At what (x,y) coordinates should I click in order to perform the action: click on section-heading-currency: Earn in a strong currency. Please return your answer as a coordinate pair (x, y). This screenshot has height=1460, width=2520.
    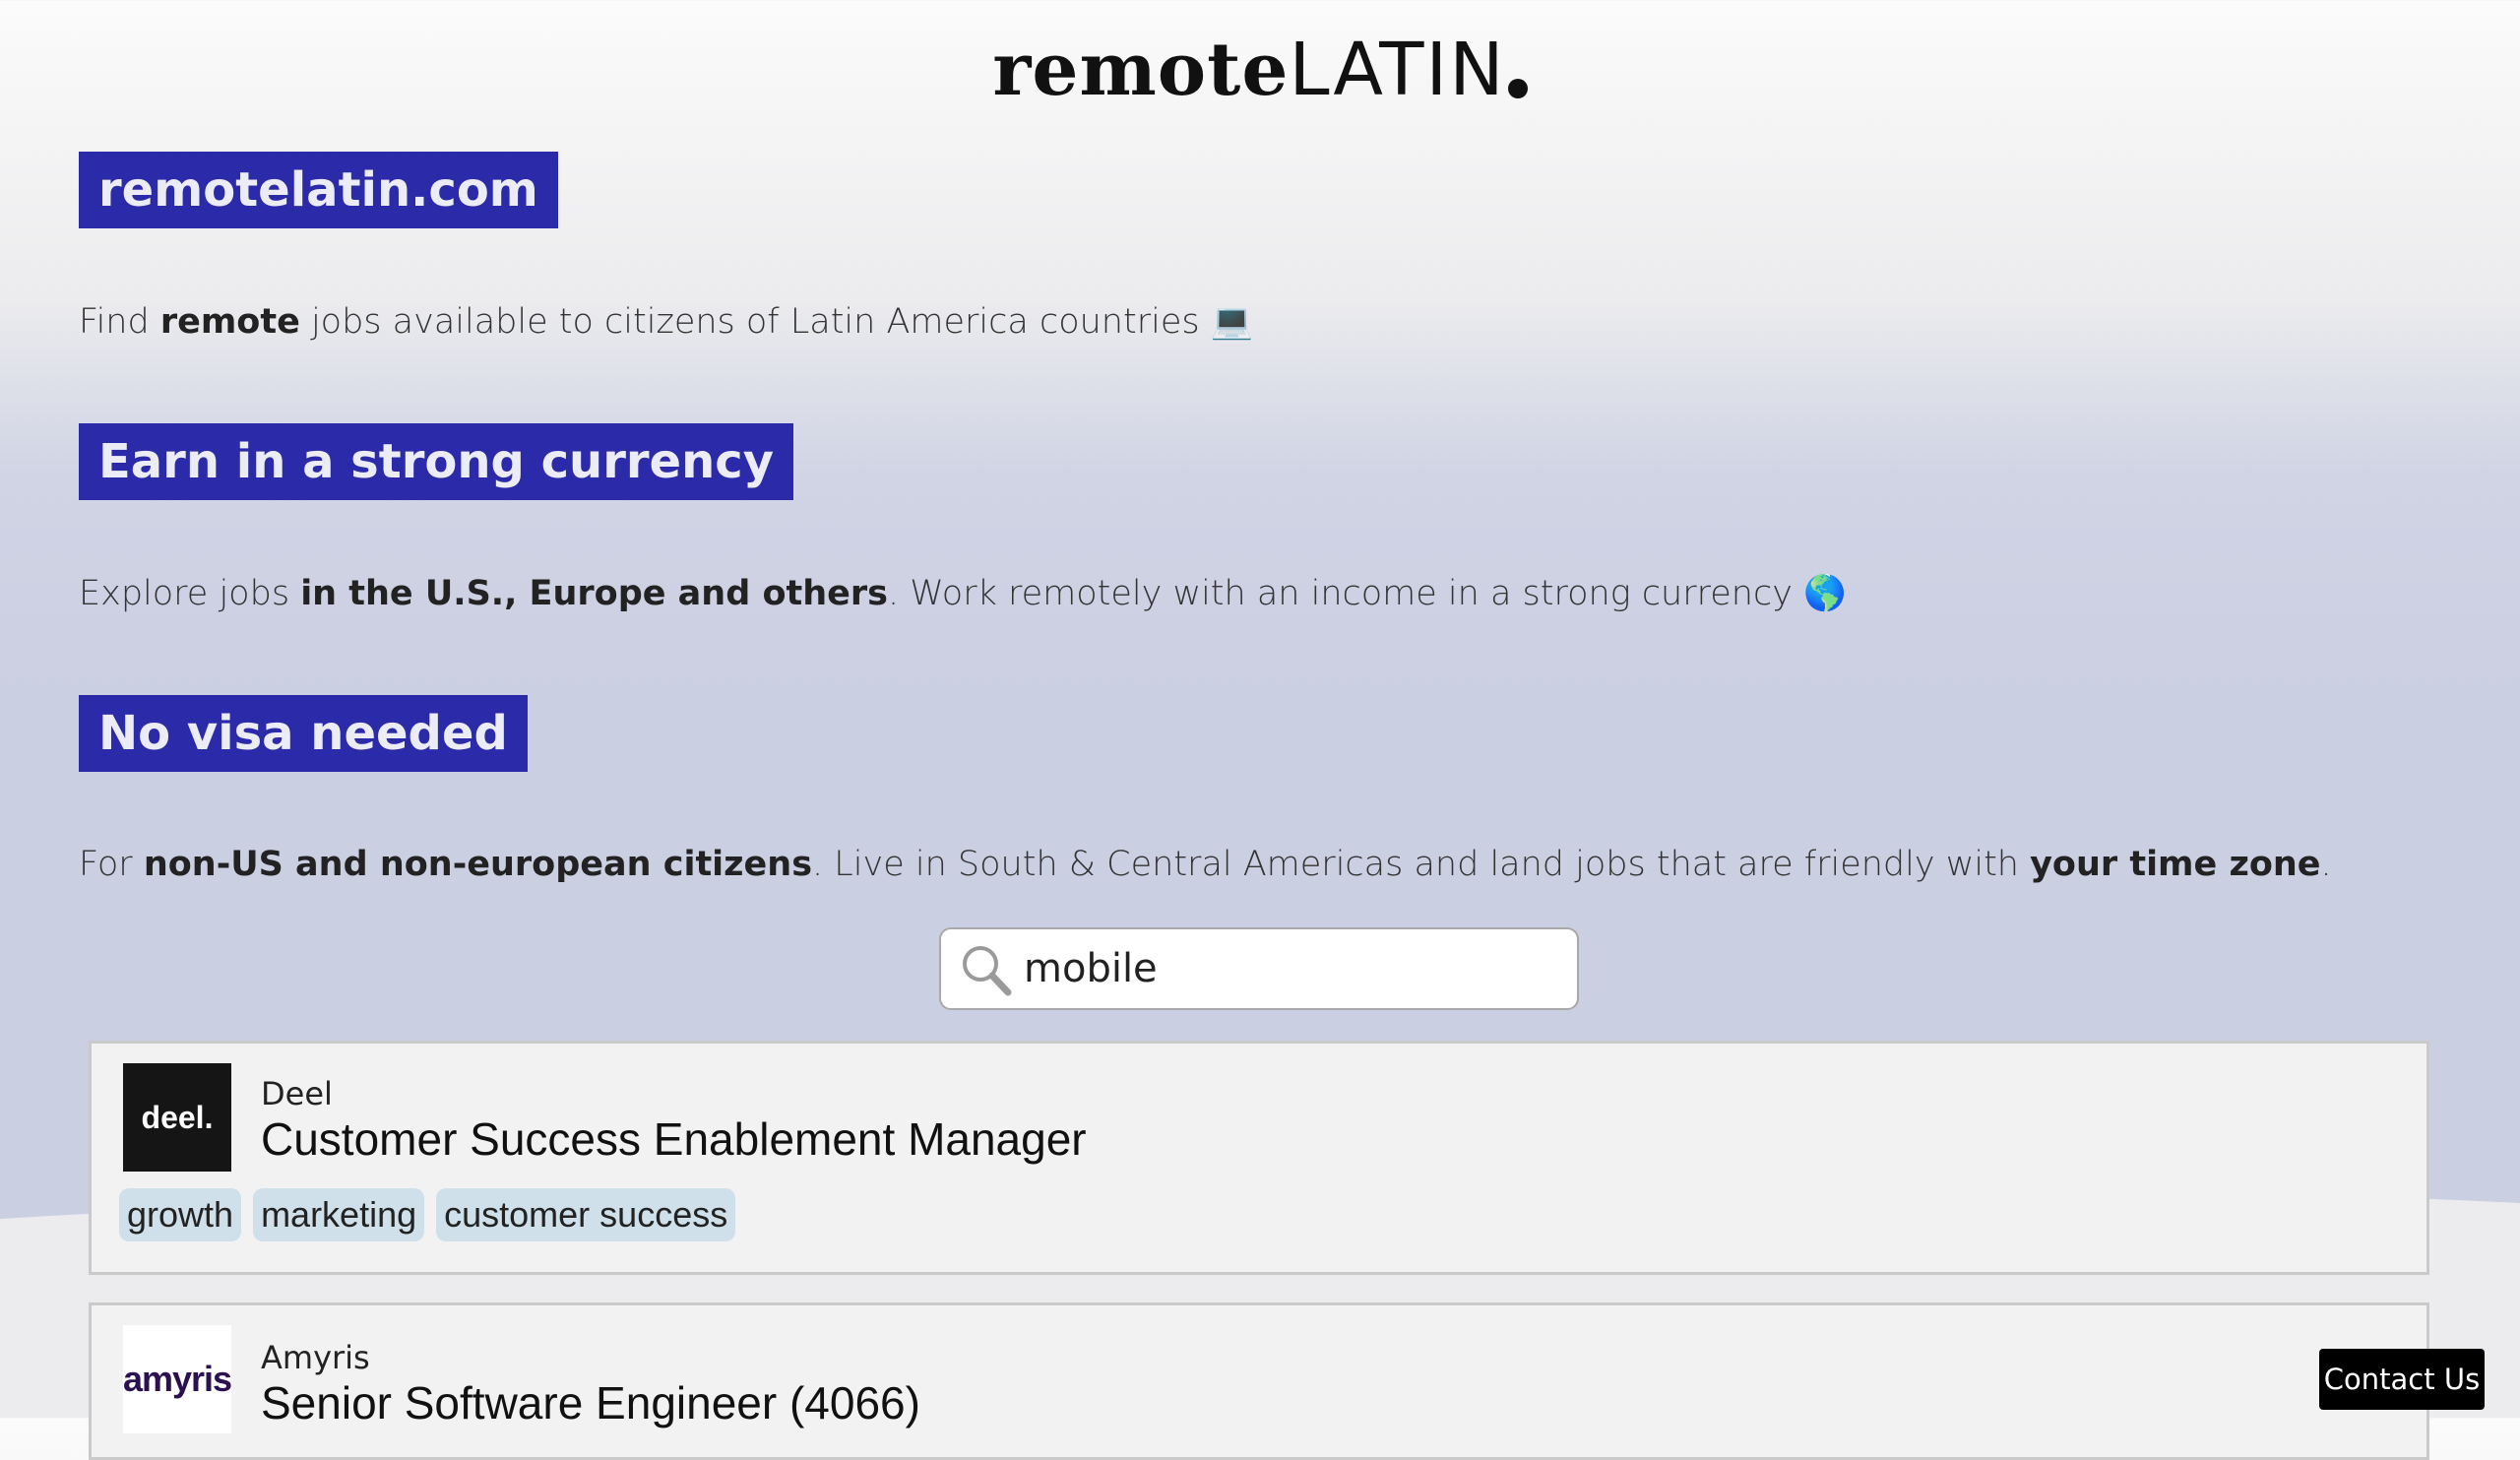
    Looking at the image, I should click on (436, 461).